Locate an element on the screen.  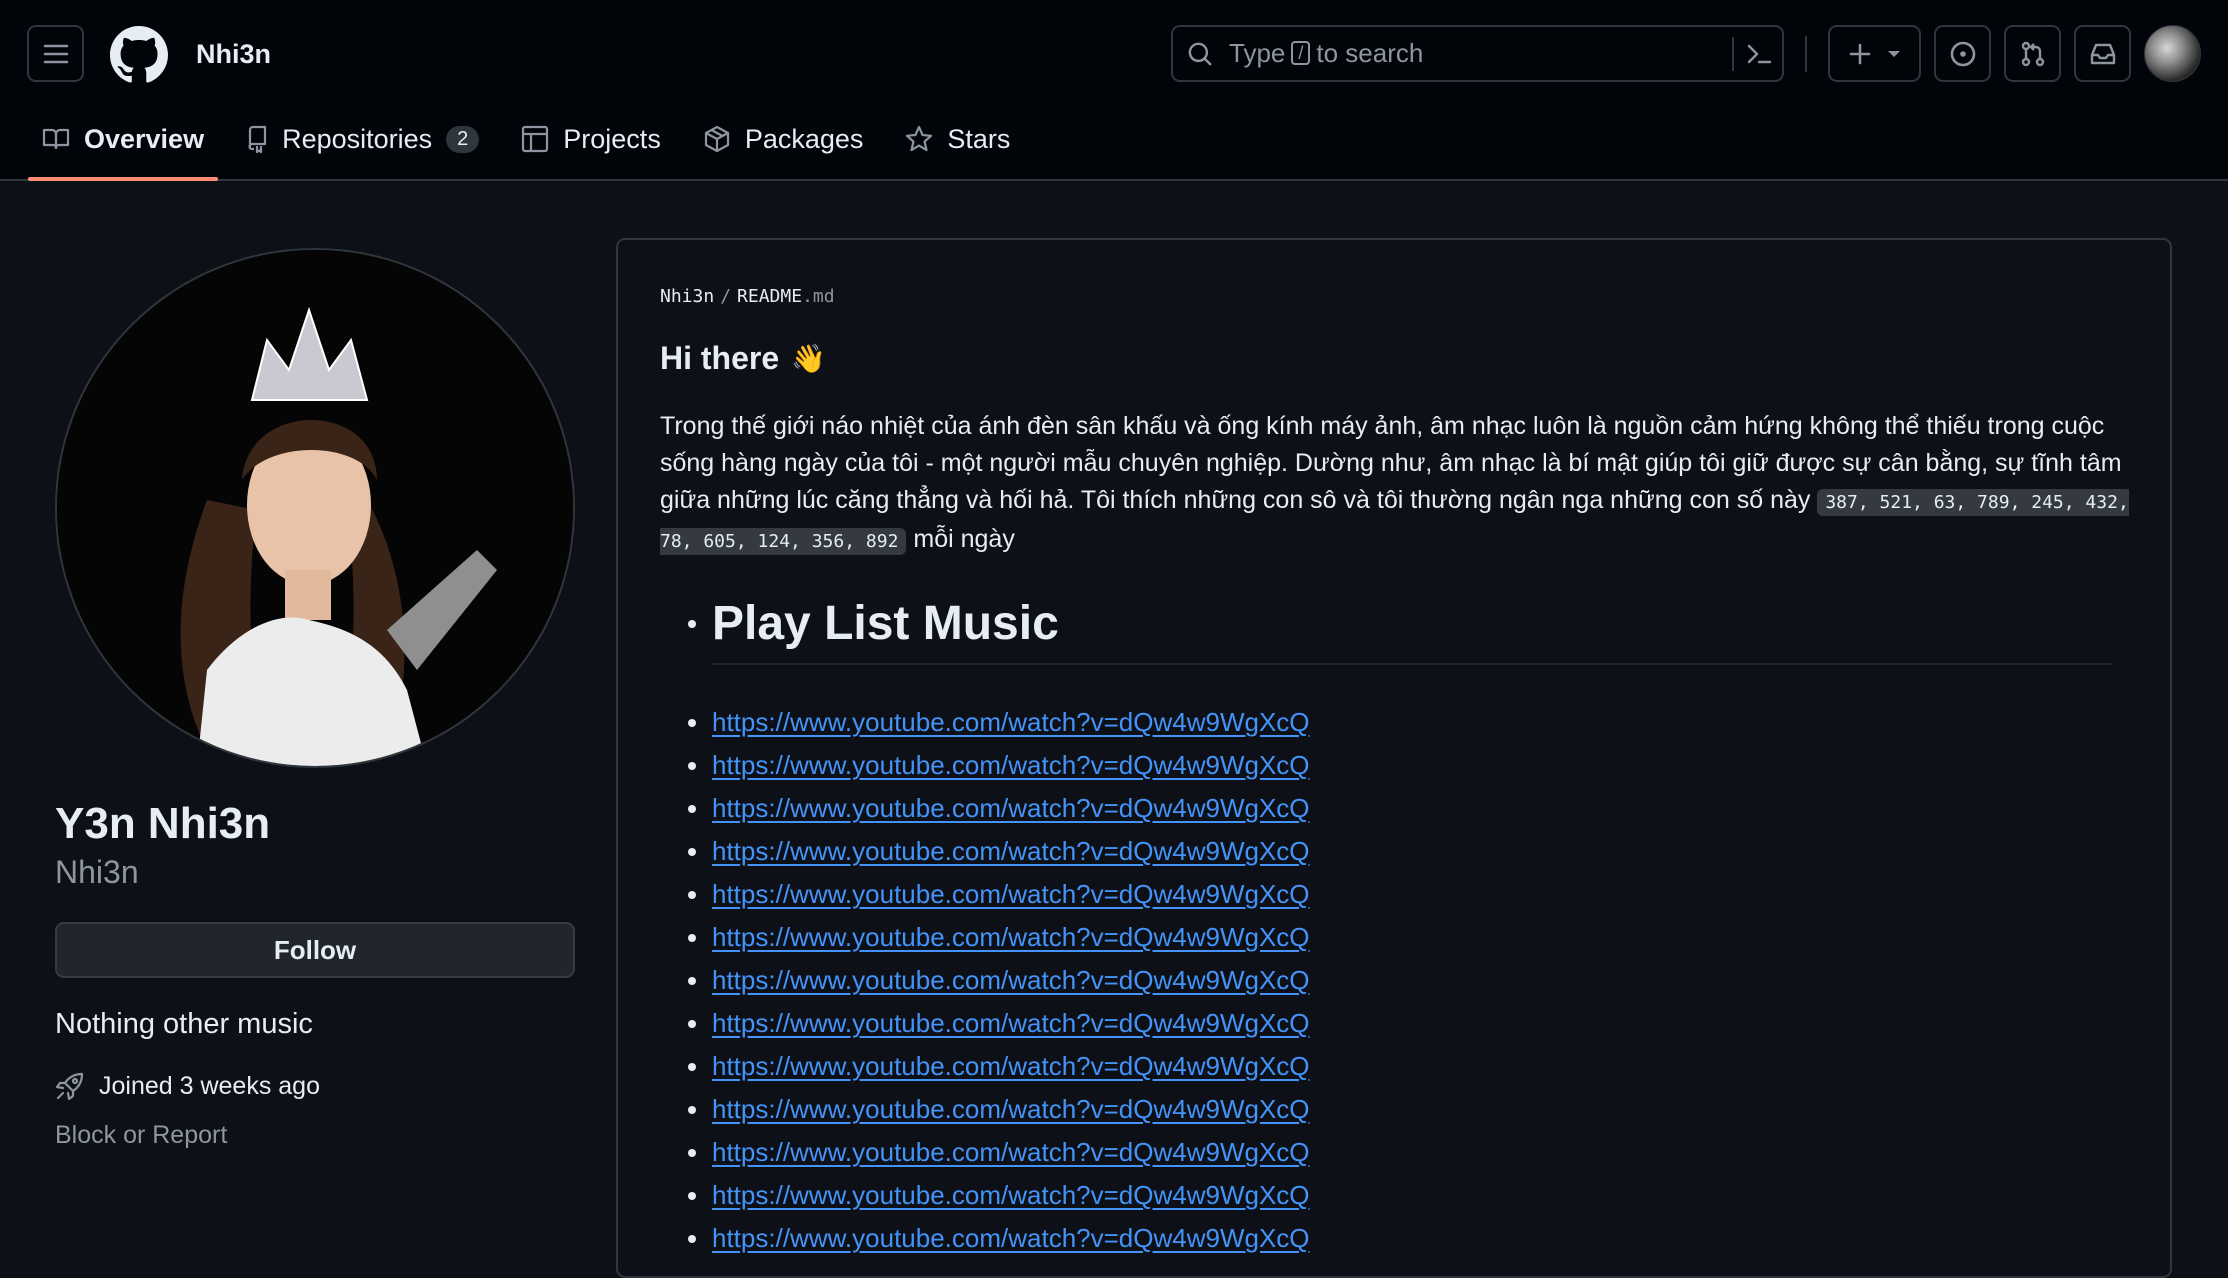
readme-breadcrumb: Nhi3n / README.md is located at coordinates (747, 296).